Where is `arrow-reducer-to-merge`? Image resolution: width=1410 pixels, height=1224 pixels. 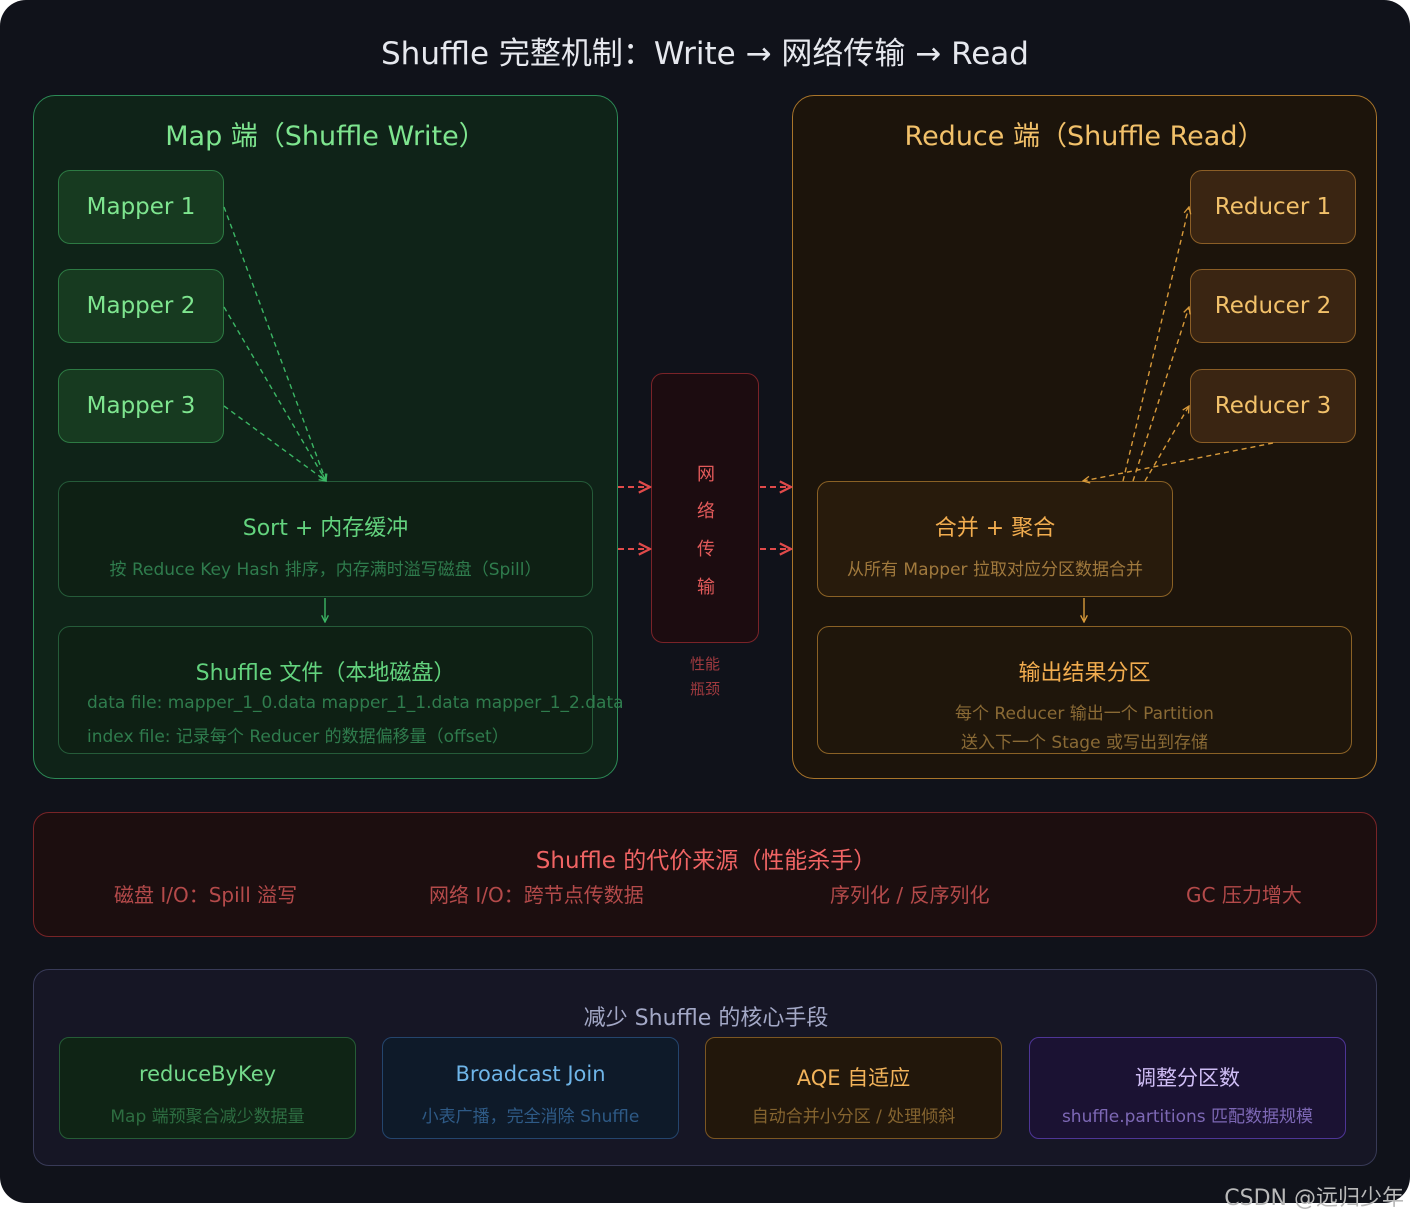
arrow-reducer-to-merge is located at coordinates (1178, 461).